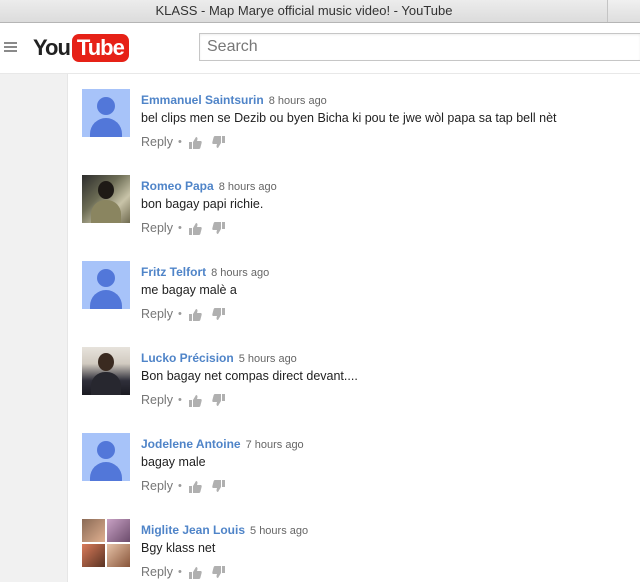 Image resolution: width=640 pixels, height=584 pixels. Describe the element at coordinates (173, 462) in the screenshot. I see `comment-text: bagay male` at that location.